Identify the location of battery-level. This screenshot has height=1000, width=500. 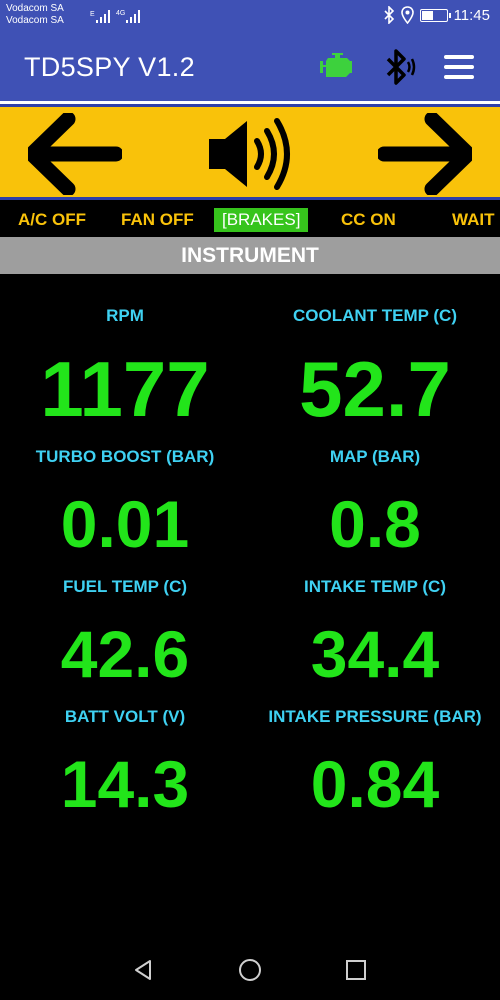
(427, 15).